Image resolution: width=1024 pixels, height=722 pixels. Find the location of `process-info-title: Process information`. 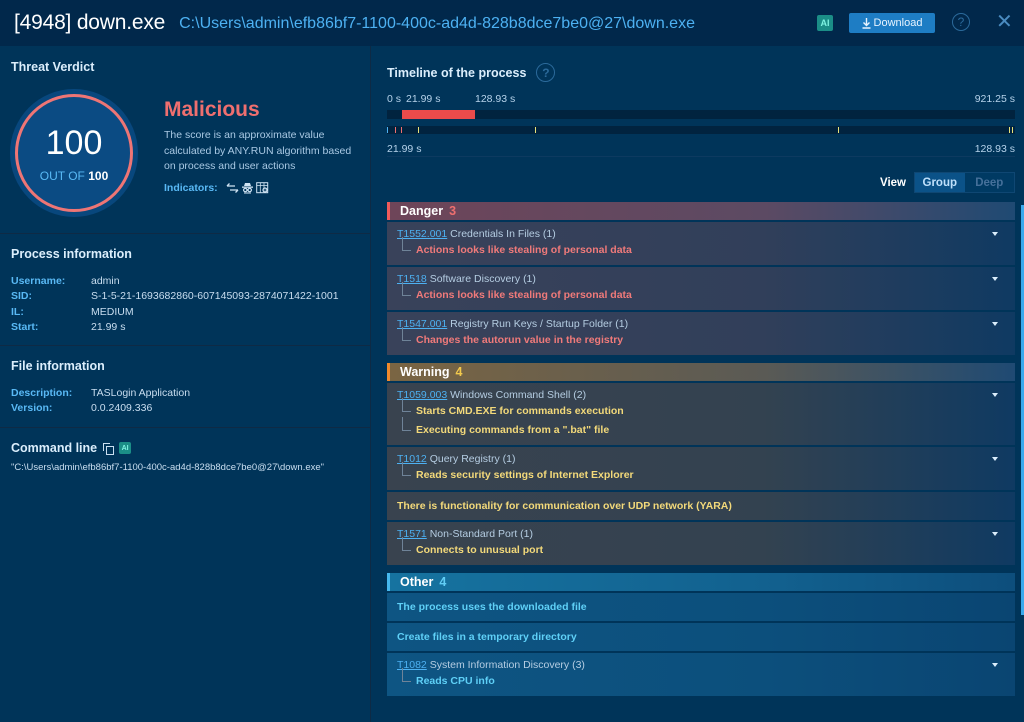

process-info-title: Process information is located at coordinates (71, 254).